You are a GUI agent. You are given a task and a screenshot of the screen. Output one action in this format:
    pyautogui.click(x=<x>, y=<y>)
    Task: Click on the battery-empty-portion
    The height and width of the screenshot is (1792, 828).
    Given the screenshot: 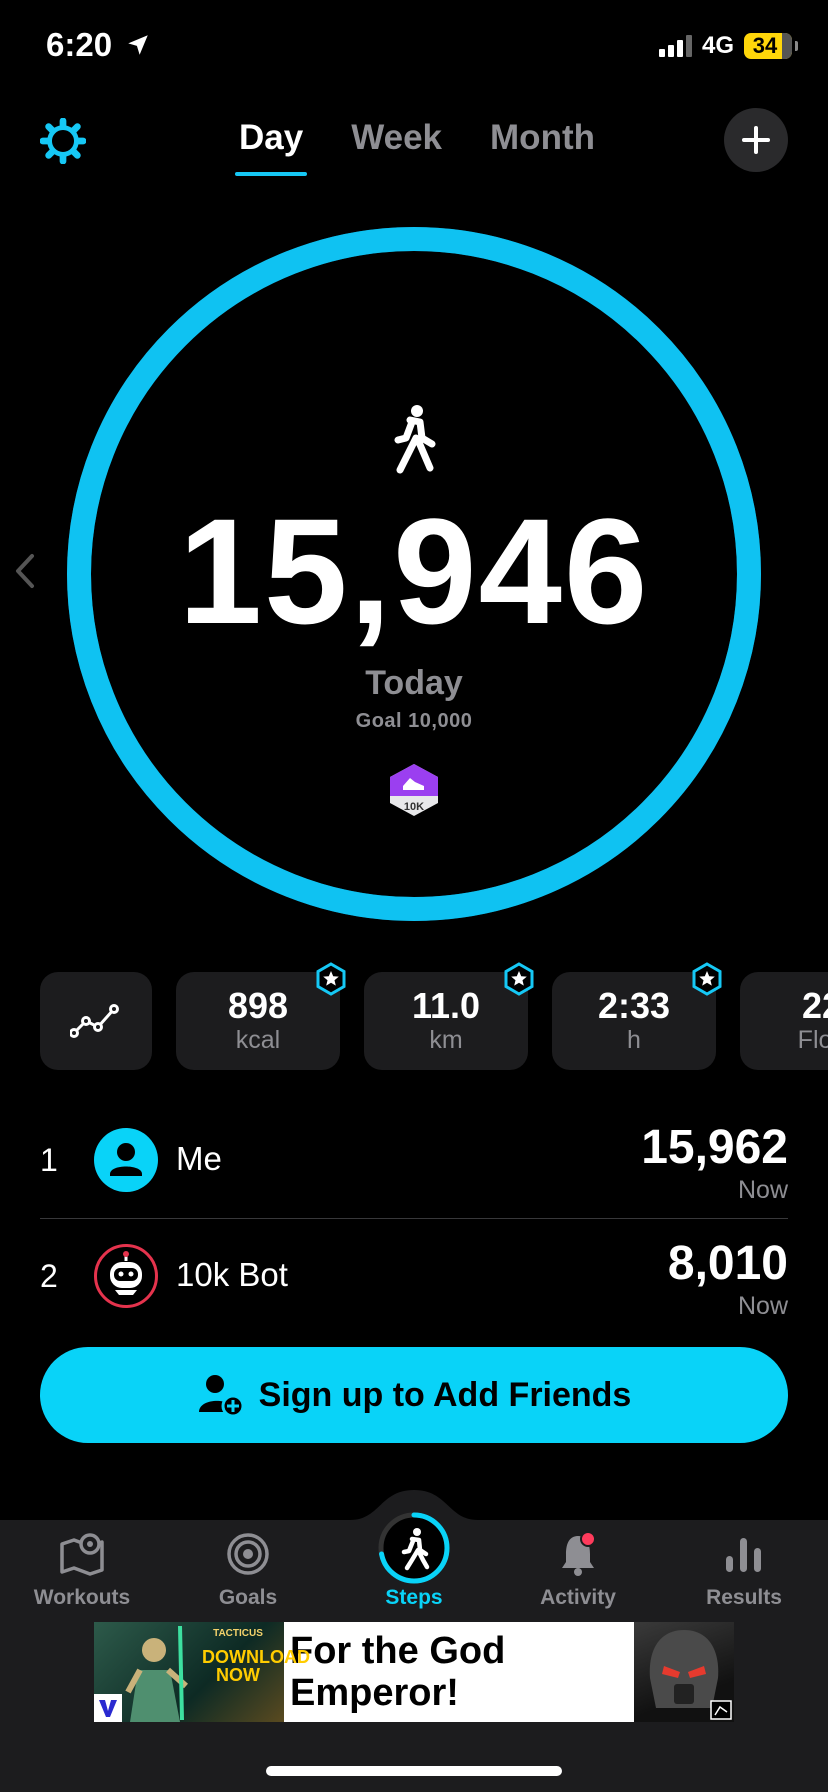 What is the action you would take?
    pyautogui.click(x=787, y=46)
    